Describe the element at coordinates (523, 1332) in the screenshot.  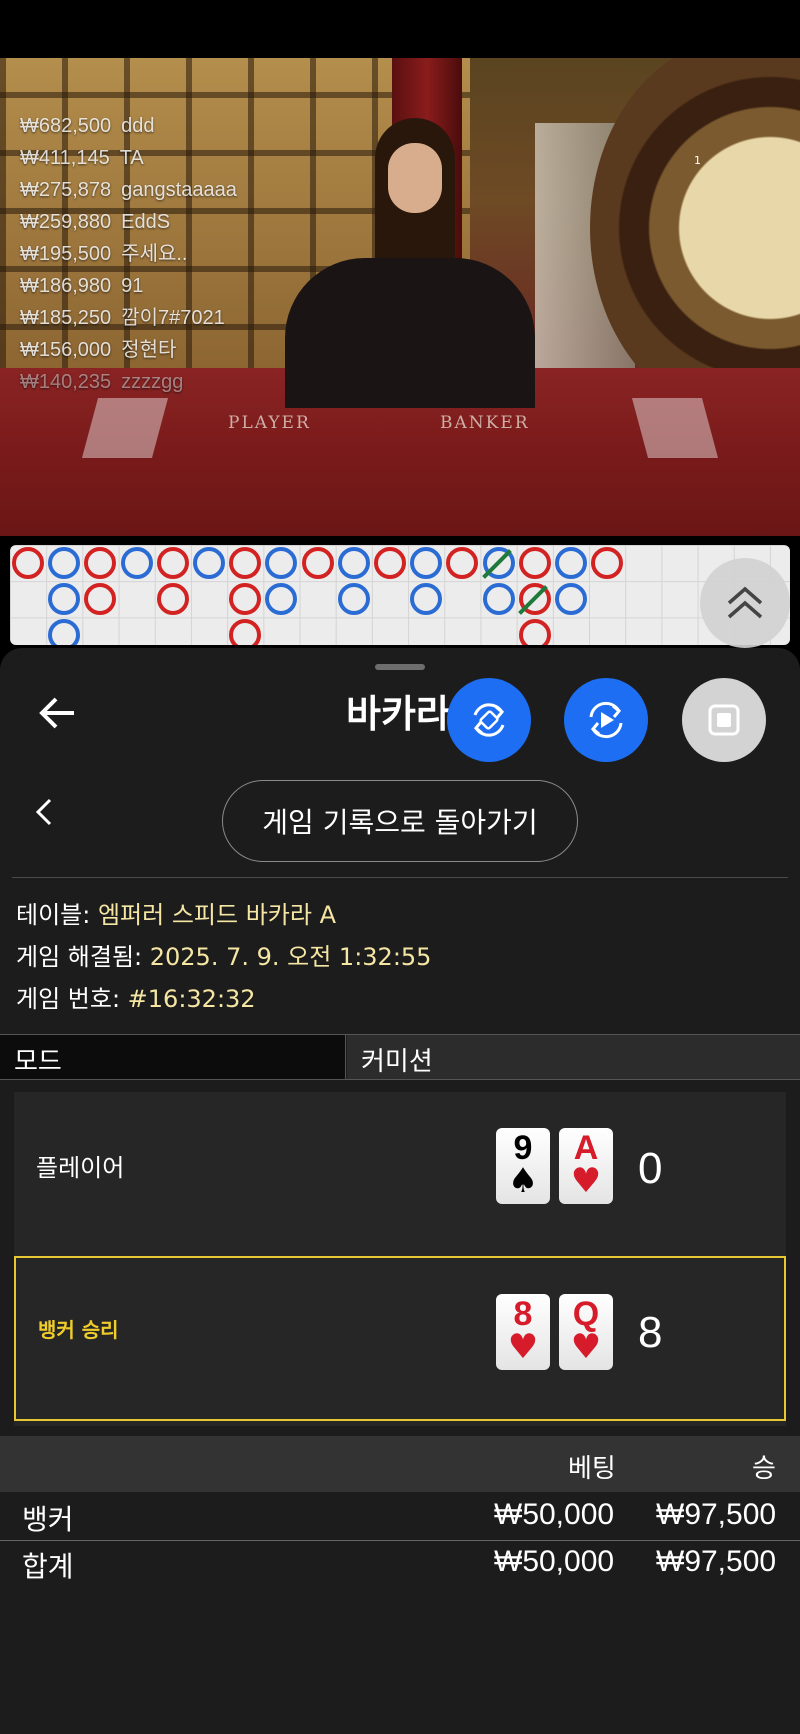
I see `banker-card-1: 8 ♥` at that location.